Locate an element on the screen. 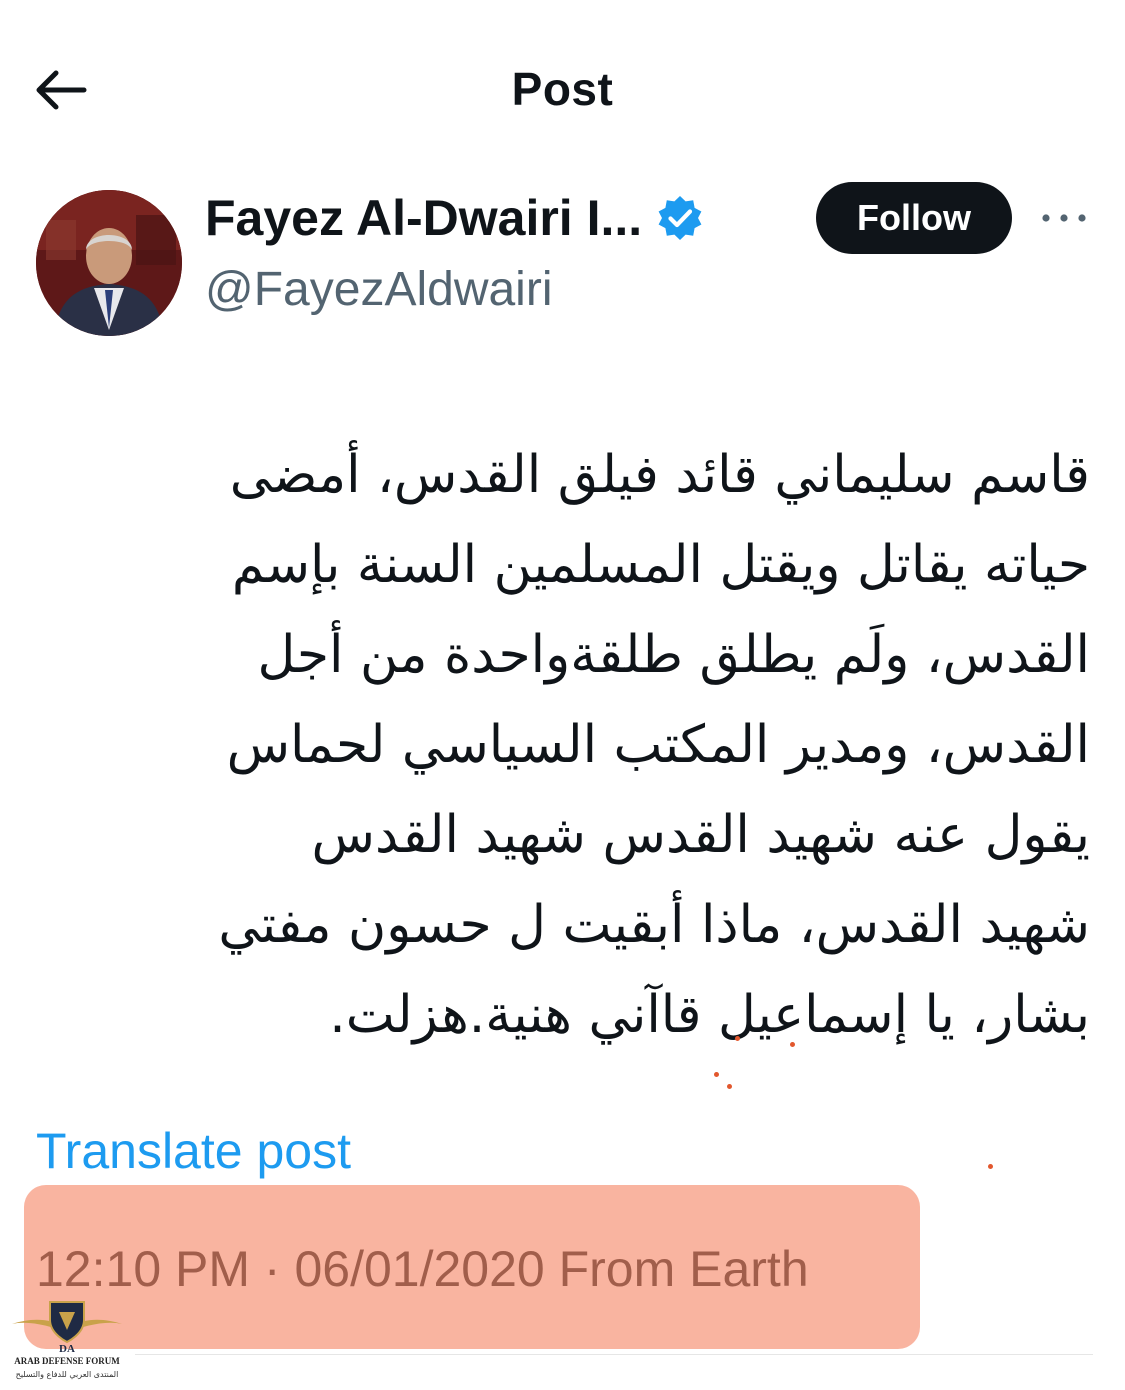  forum-title: ARAB DEFENSE FORUM is located at coordinates (67, 1361).